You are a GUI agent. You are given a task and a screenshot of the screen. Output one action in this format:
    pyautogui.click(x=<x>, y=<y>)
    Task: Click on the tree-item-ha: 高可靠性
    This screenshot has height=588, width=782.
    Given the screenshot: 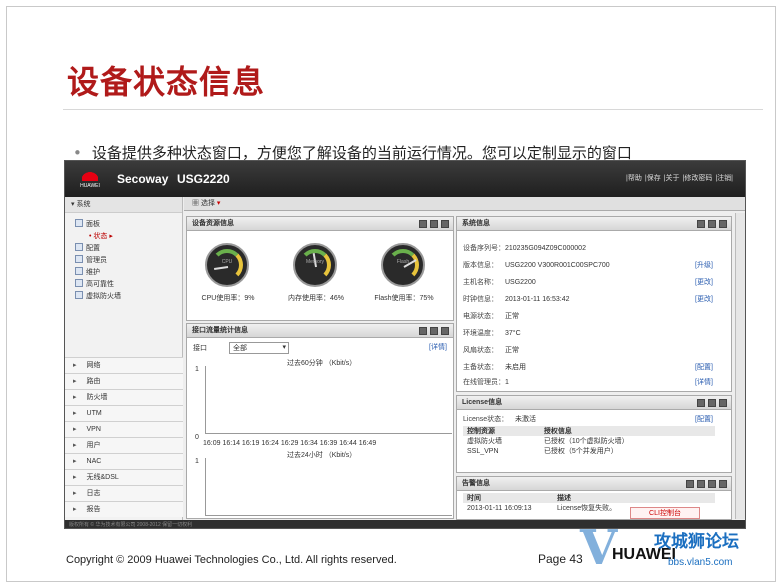 What is the action you would take?
    pyautogui.click(x=128, y=285)
    